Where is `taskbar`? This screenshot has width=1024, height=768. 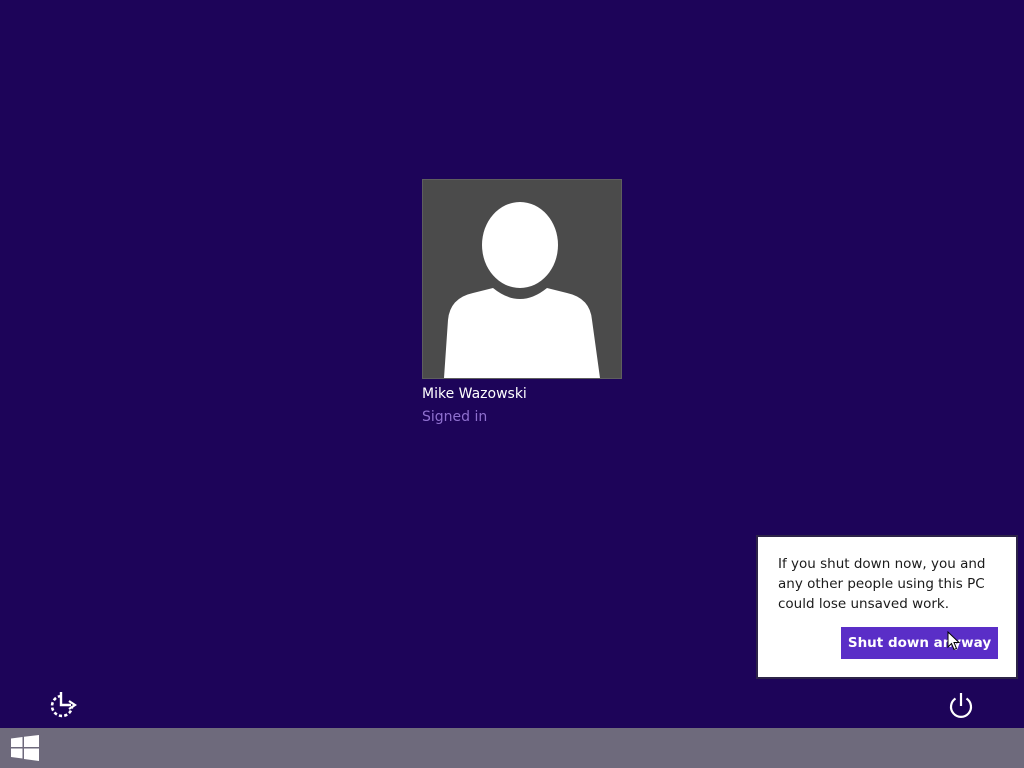
taskbar is located at coordinates (512, 748).